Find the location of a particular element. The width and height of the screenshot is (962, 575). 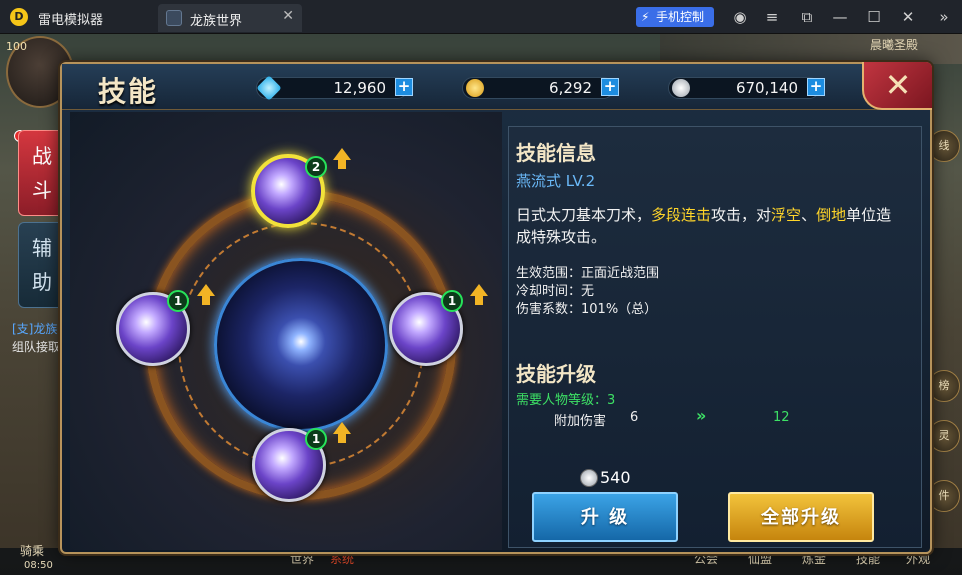

right-hud-icon: 榜 is located at coordinates (944, 386).